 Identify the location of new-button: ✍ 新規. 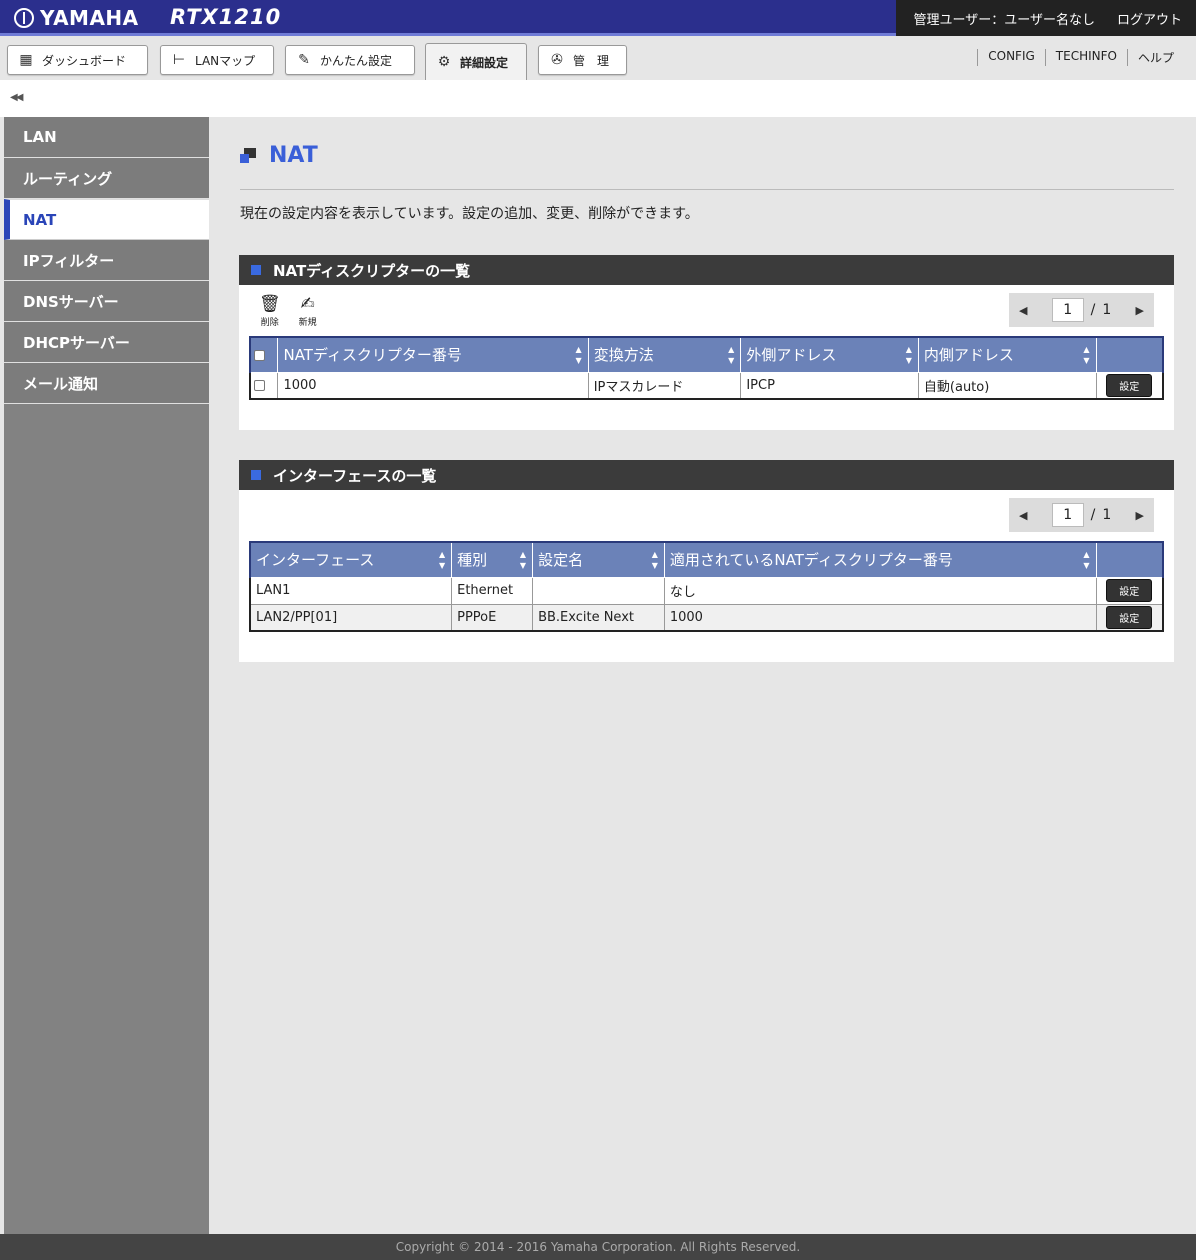
(308, 311).